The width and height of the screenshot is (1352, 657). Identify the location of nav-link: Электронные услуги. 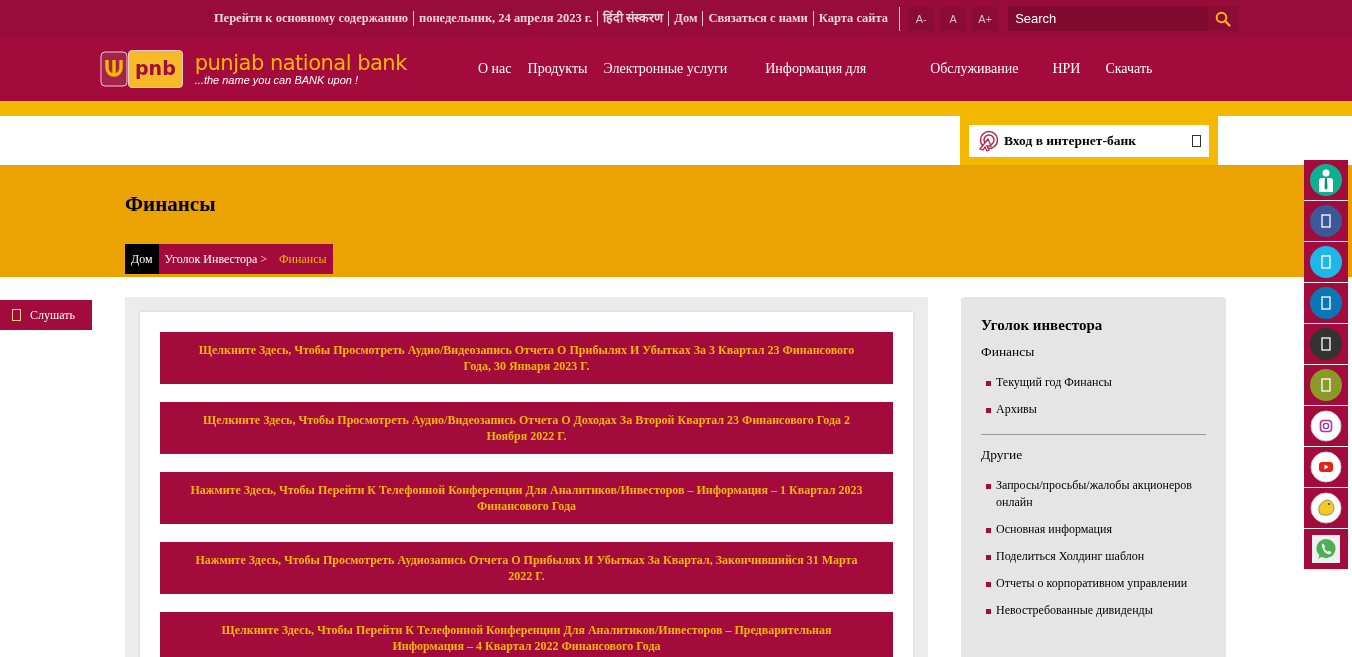
(665, 69).